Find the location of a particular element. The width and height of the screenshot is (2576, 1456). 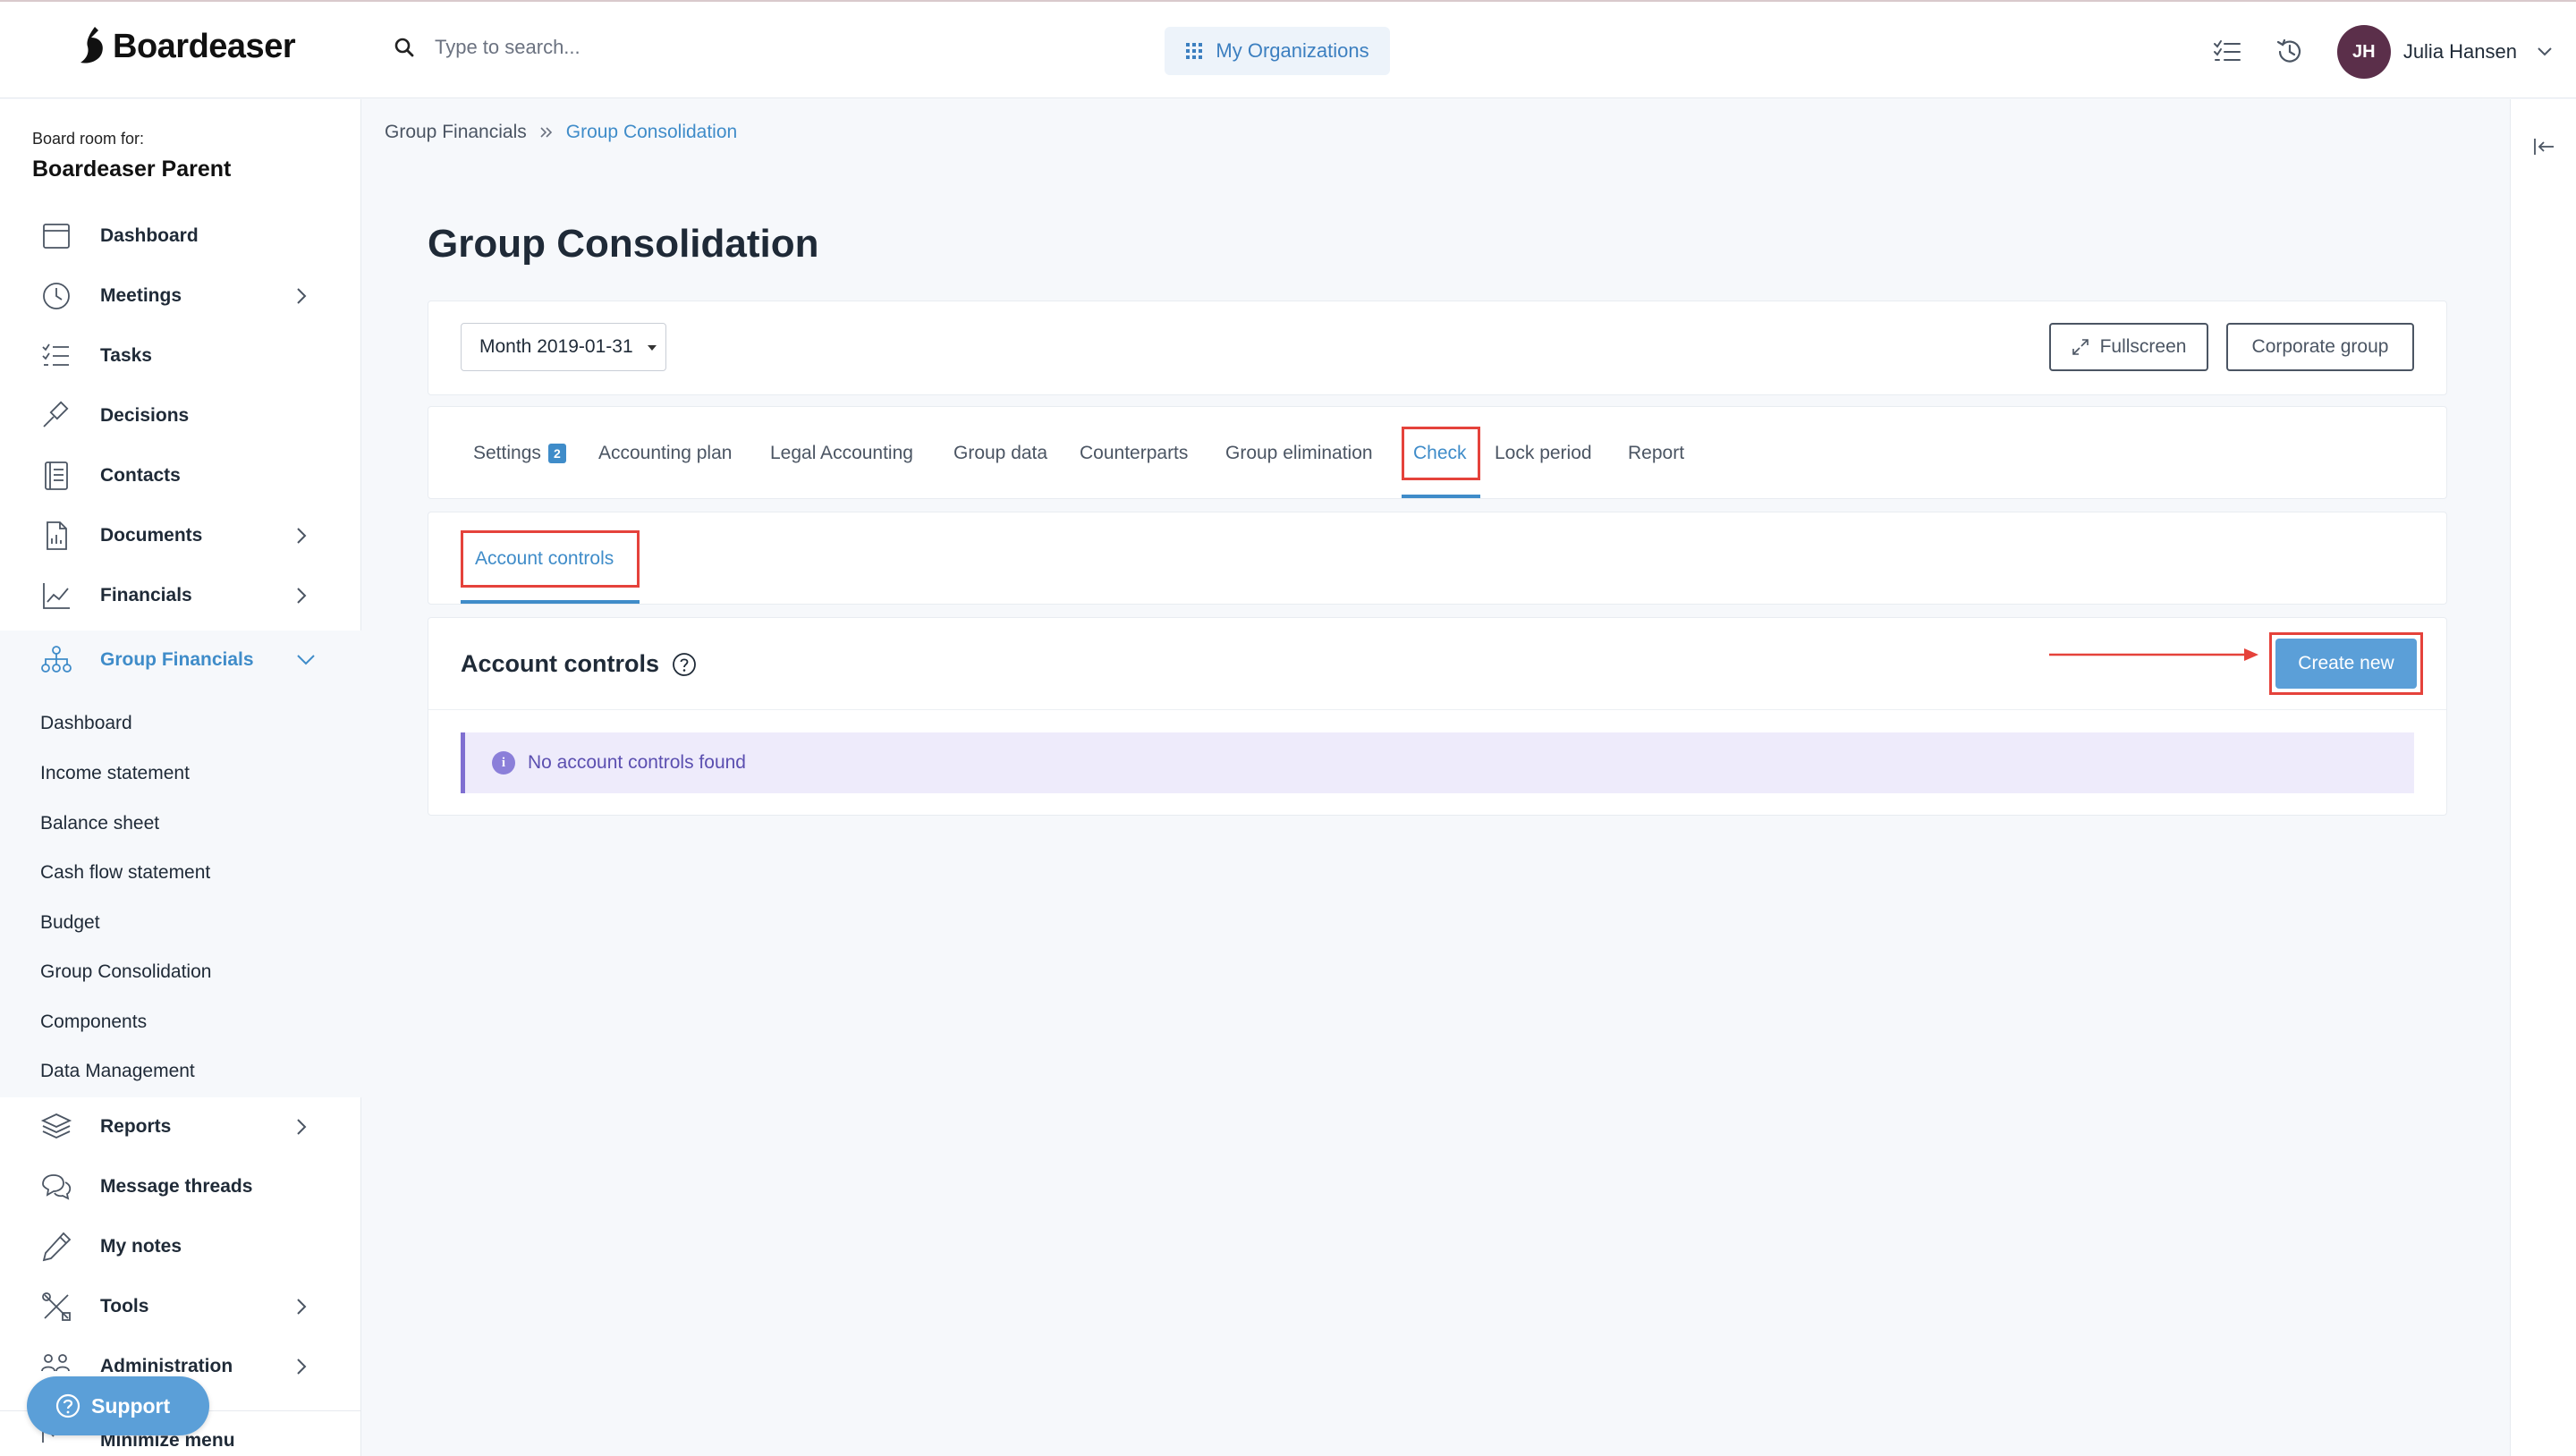

subtab-account-controls: Account controls is located at coordinates (544, 559).